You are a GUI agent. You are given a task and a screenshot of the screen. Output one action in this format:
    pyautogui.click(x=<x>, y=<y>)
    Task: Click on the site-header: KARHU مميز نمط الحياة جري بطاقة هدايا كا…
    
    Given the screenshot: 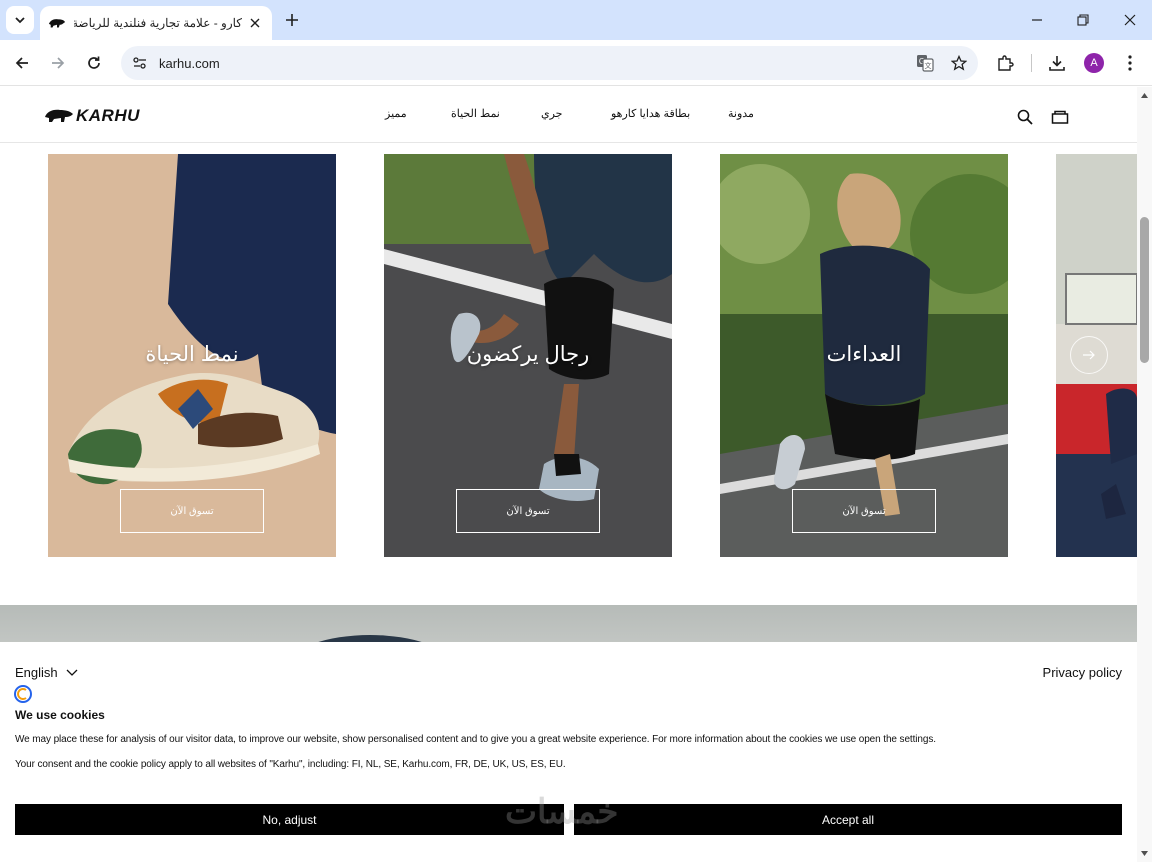 What is the action you would take?
    pyautogui.click(x=568, y=115)
    